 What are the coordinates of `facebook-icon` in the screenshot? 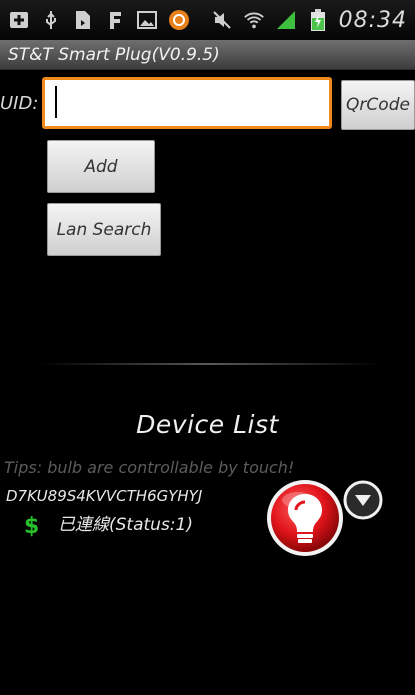 It's located at (115, 20).